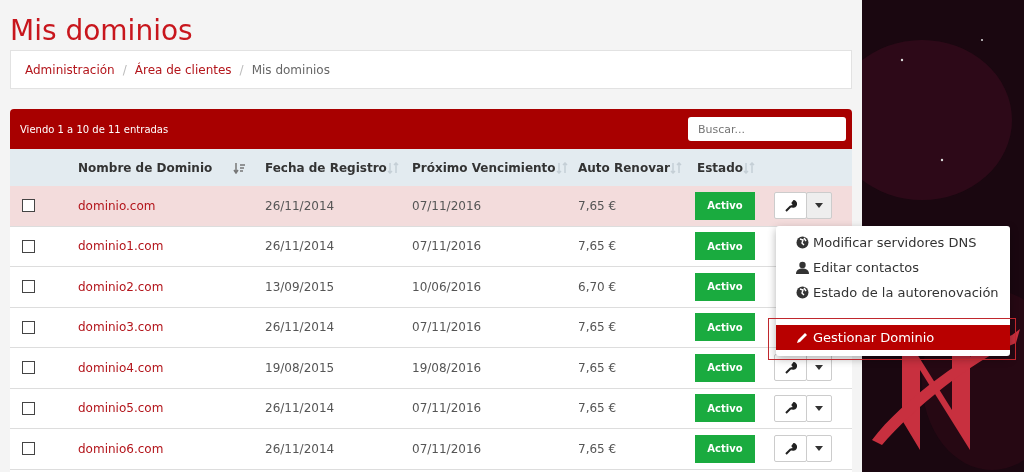  I want to click on domain-link: dominio5.com, so click(161, 408).